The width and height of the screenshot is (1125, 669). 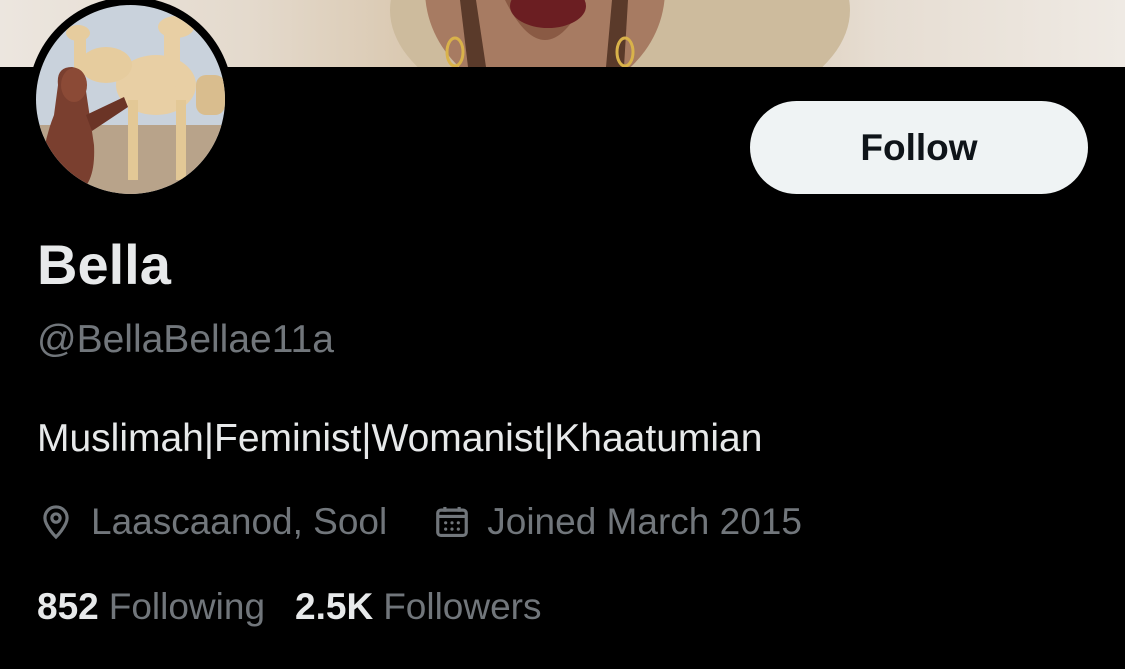 What do you see at coordinates (56, 522) in the screenshot?
I see `location-pin-icon` at bounding box center [56, 522].